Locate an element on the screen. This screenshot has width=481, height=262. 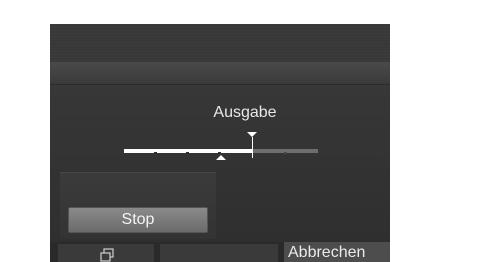
slider-thumb is located at coordinates (252, 147).